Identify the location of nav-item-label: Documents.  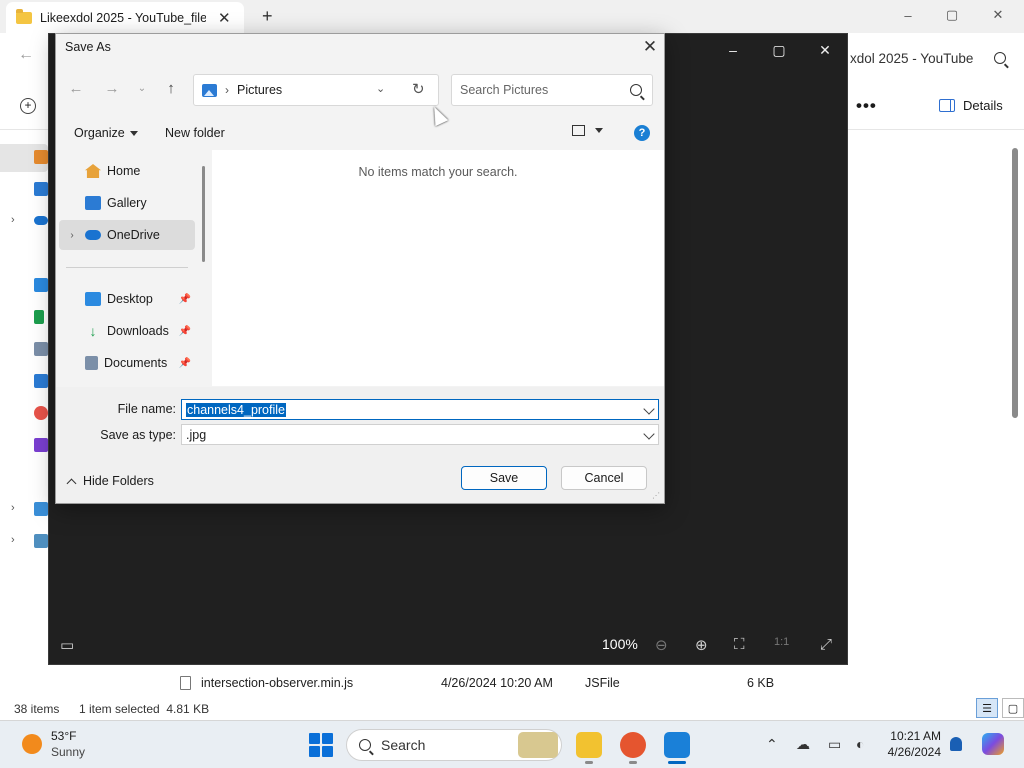
(136, 363).